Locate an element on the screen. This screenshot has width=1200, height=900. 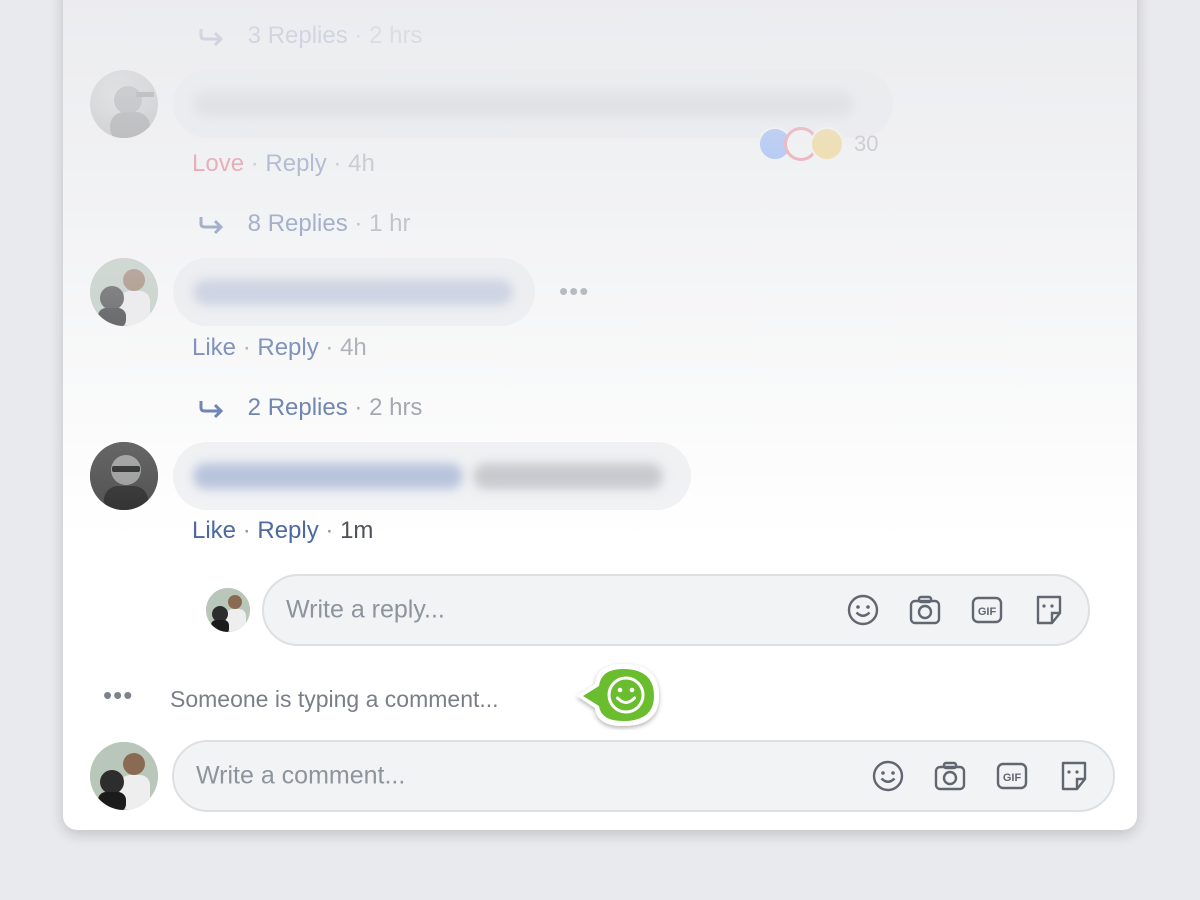
view-replies-link: 3 Replies · 2 hrs is located at coordinates (310, 36).